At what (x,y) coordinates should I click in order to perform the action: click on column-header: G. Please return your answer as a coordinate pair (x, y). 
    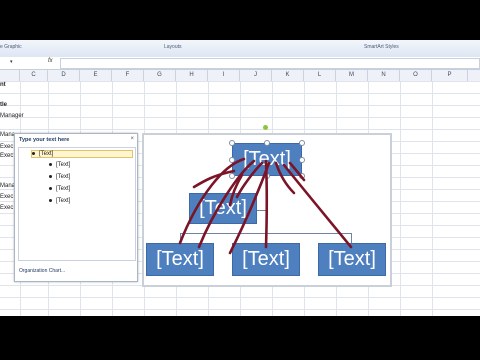
    Looking at the image, I should click on (160, 75).